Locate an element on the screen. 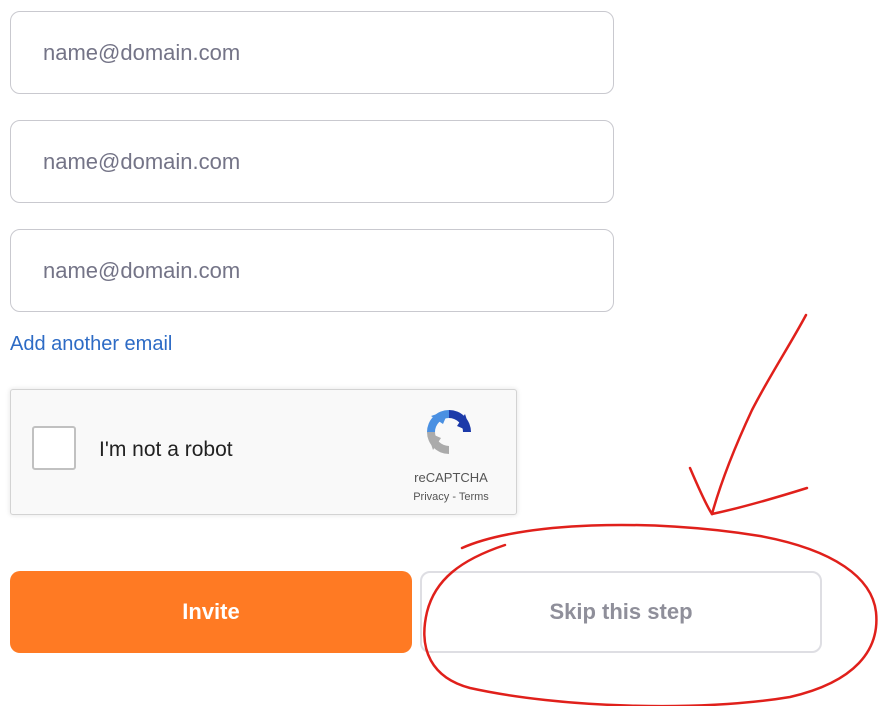 This screenshot has height=706, width=879. recaptcha-privacy-link: Privacy is located at coordinates (431, 497).